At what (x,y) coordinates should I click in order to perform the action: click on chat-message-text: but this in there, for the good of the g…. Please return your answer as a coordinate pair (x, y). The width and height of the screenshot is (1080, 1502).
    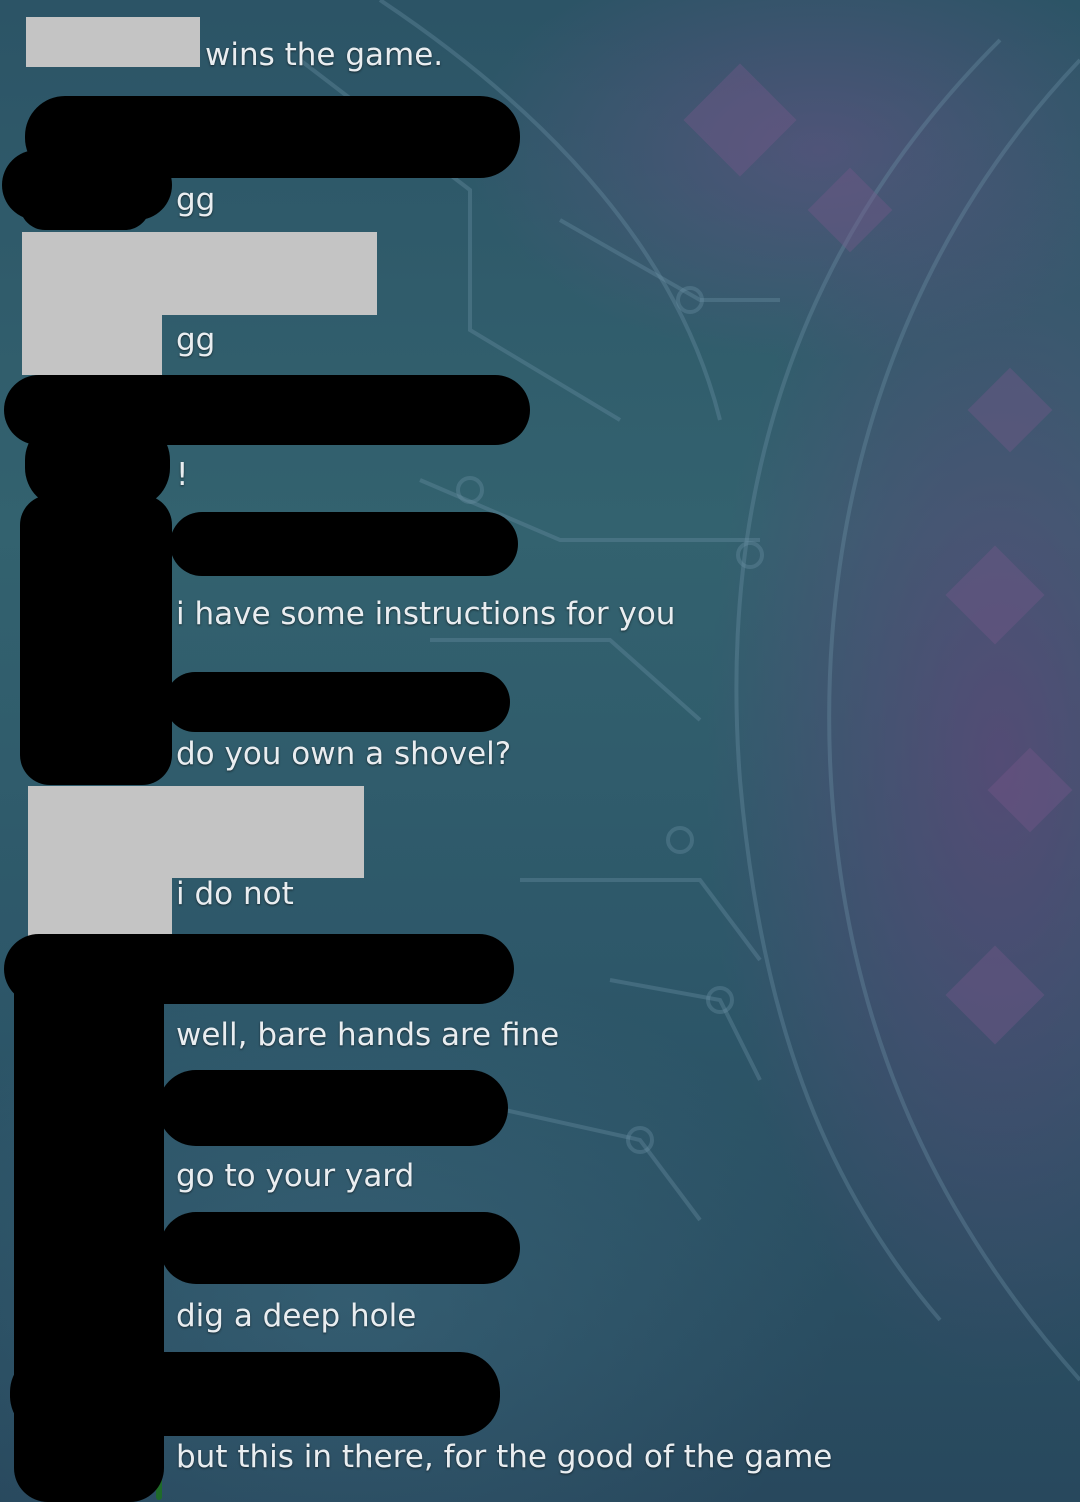
    Looking at the image, I should click on (504, 1457).